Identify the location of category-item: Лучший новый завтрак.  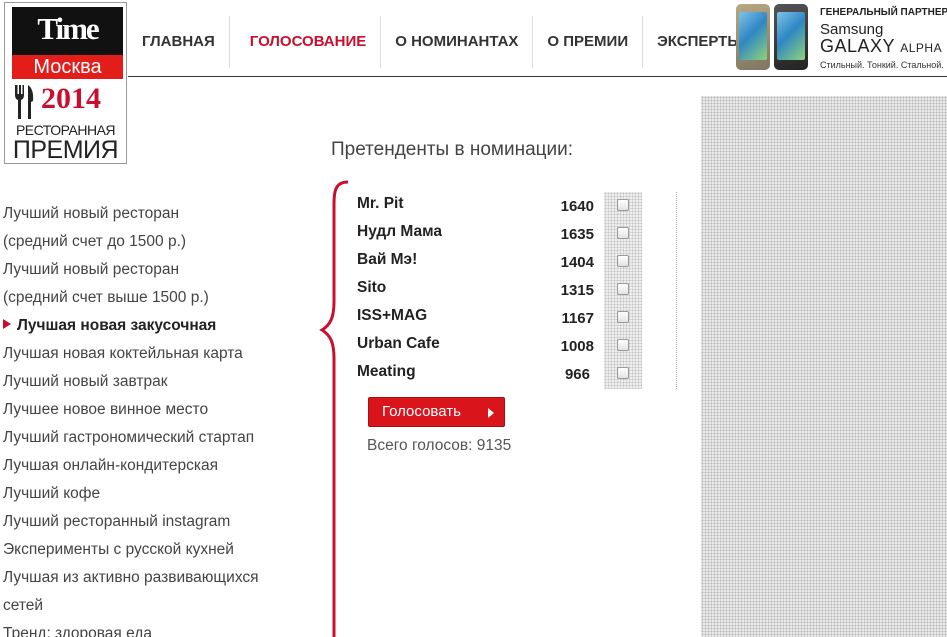
(153, 382).